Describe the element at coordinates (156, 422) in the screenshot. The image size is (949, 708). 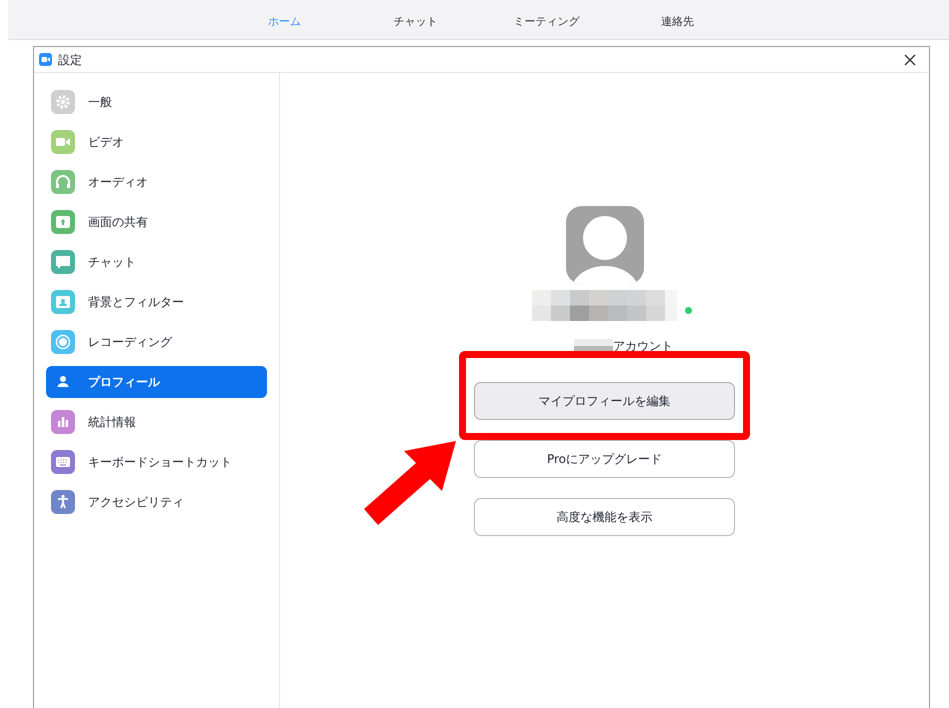
I see `sidebar-item: 統計情報` at that location.